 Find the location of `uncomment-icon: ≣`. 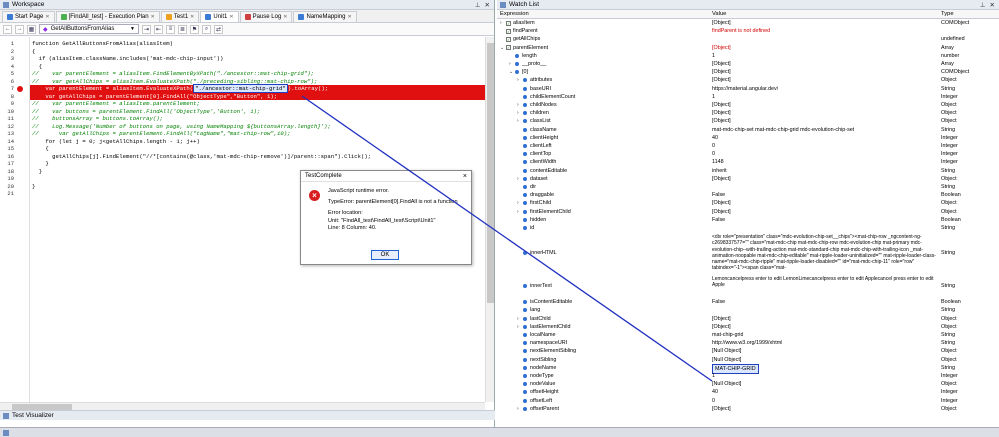

uncomment-icon: ≣ is located at coordinates (182, 29).